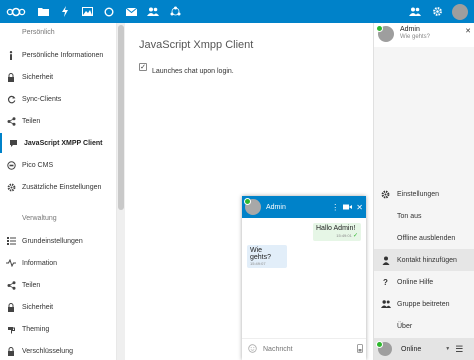  I want to click on sidebar-item-personal-info: Persönliche Informationen, so click(58, 55).